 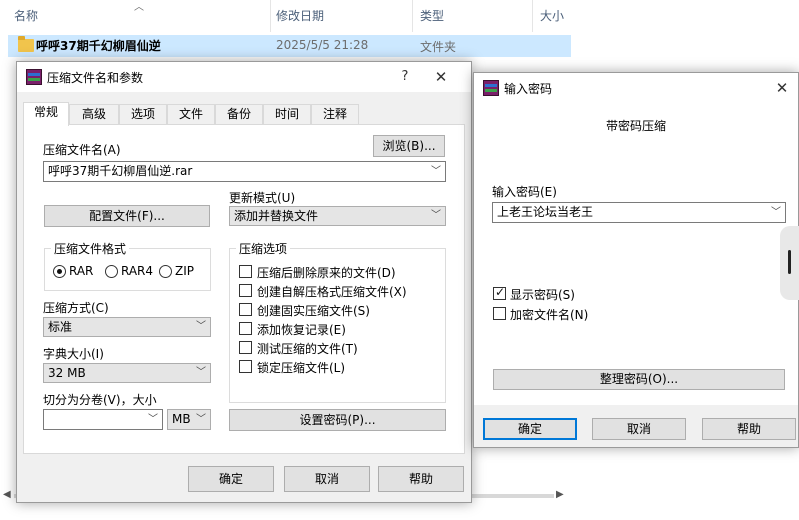 I want to click on tab-time: 时间, so click(x=287, y=114).